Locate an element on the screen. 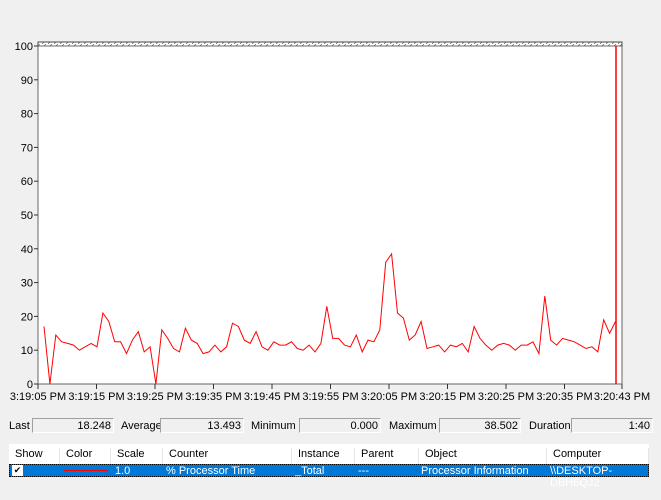 The height and width of the screenshot is (500, 661). x-tick-label: 3:20:25 PM is located at coordinates (506, 397).